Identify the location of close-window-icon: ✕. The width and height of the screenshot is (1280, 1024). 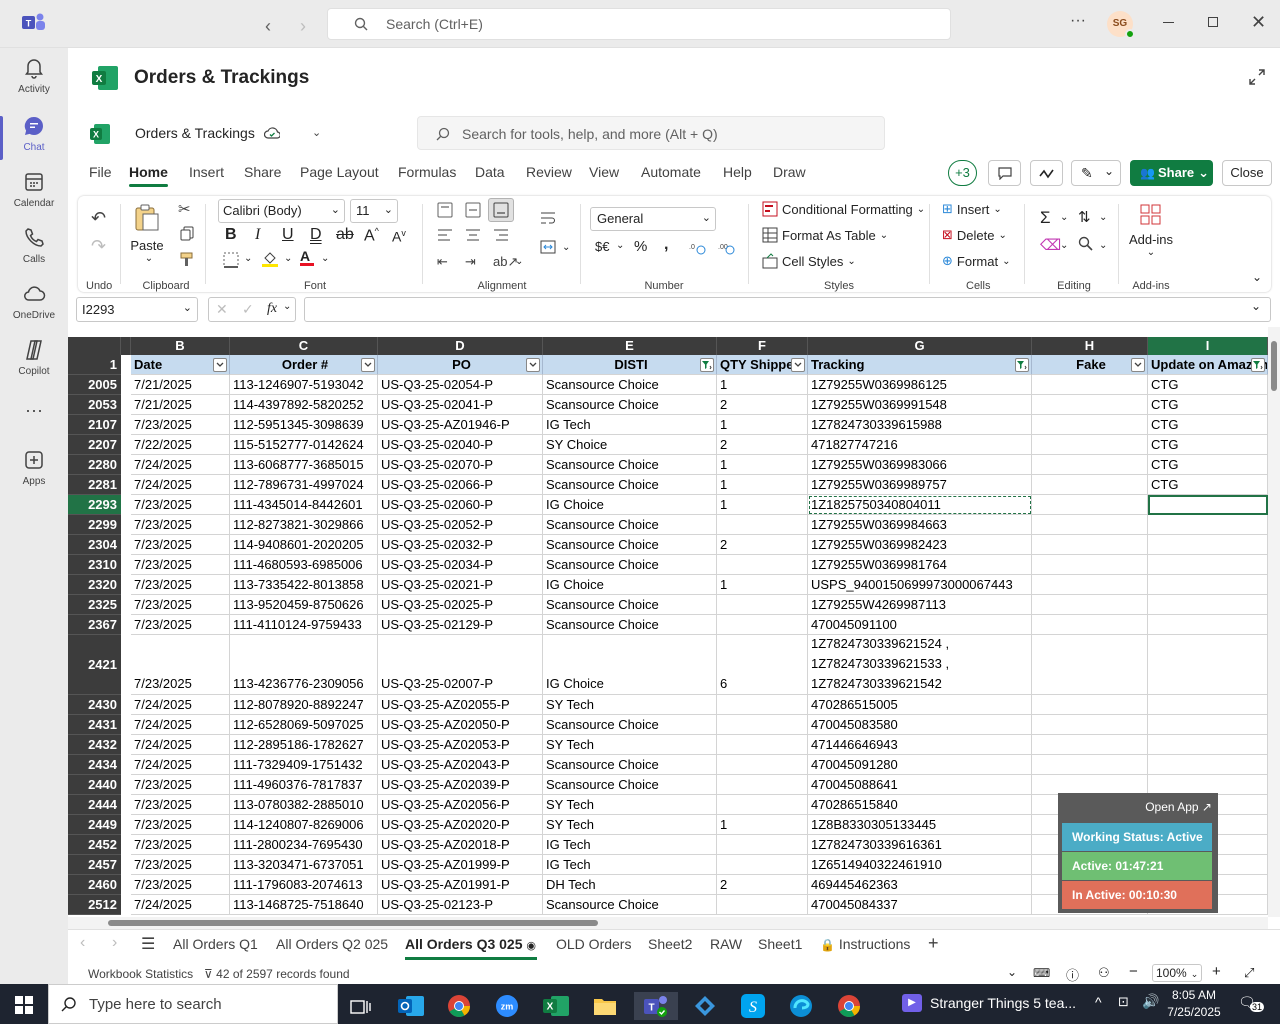
(1258, 22).